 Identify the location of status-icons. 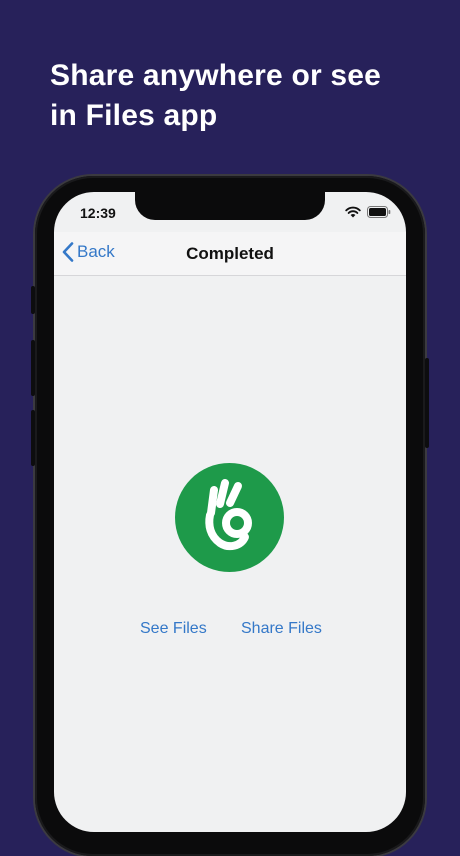
(368, 212).